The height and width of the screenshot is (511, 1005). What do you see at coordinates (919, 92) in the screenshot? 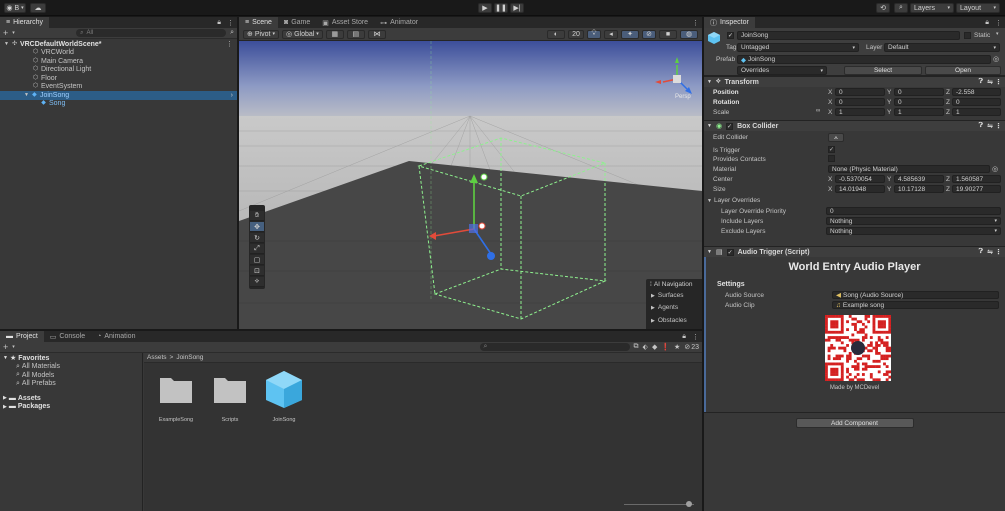
I see `position-y-field: 0` at bounding box center [919, 92].